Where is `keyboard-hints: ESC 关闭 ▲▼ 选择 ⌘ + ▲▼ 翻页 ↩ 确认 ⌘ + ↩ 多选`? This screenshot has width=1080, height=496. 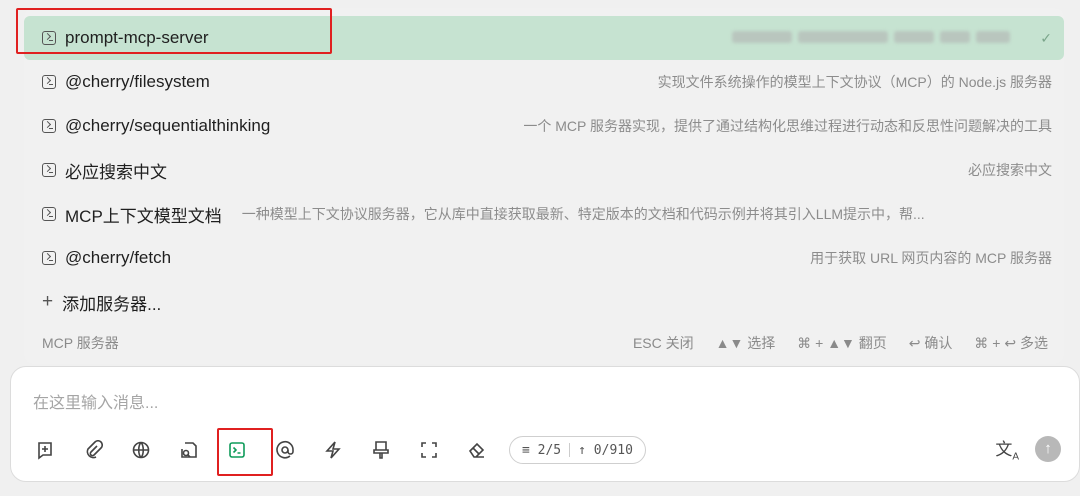
keyboard-hints: ESC 关闭 ▲▼ 选择 ⌘ + ▲▼ 翻页 ↩ 确认 ⌘ + ↩ 多选 is located at coordinates (840, 343).